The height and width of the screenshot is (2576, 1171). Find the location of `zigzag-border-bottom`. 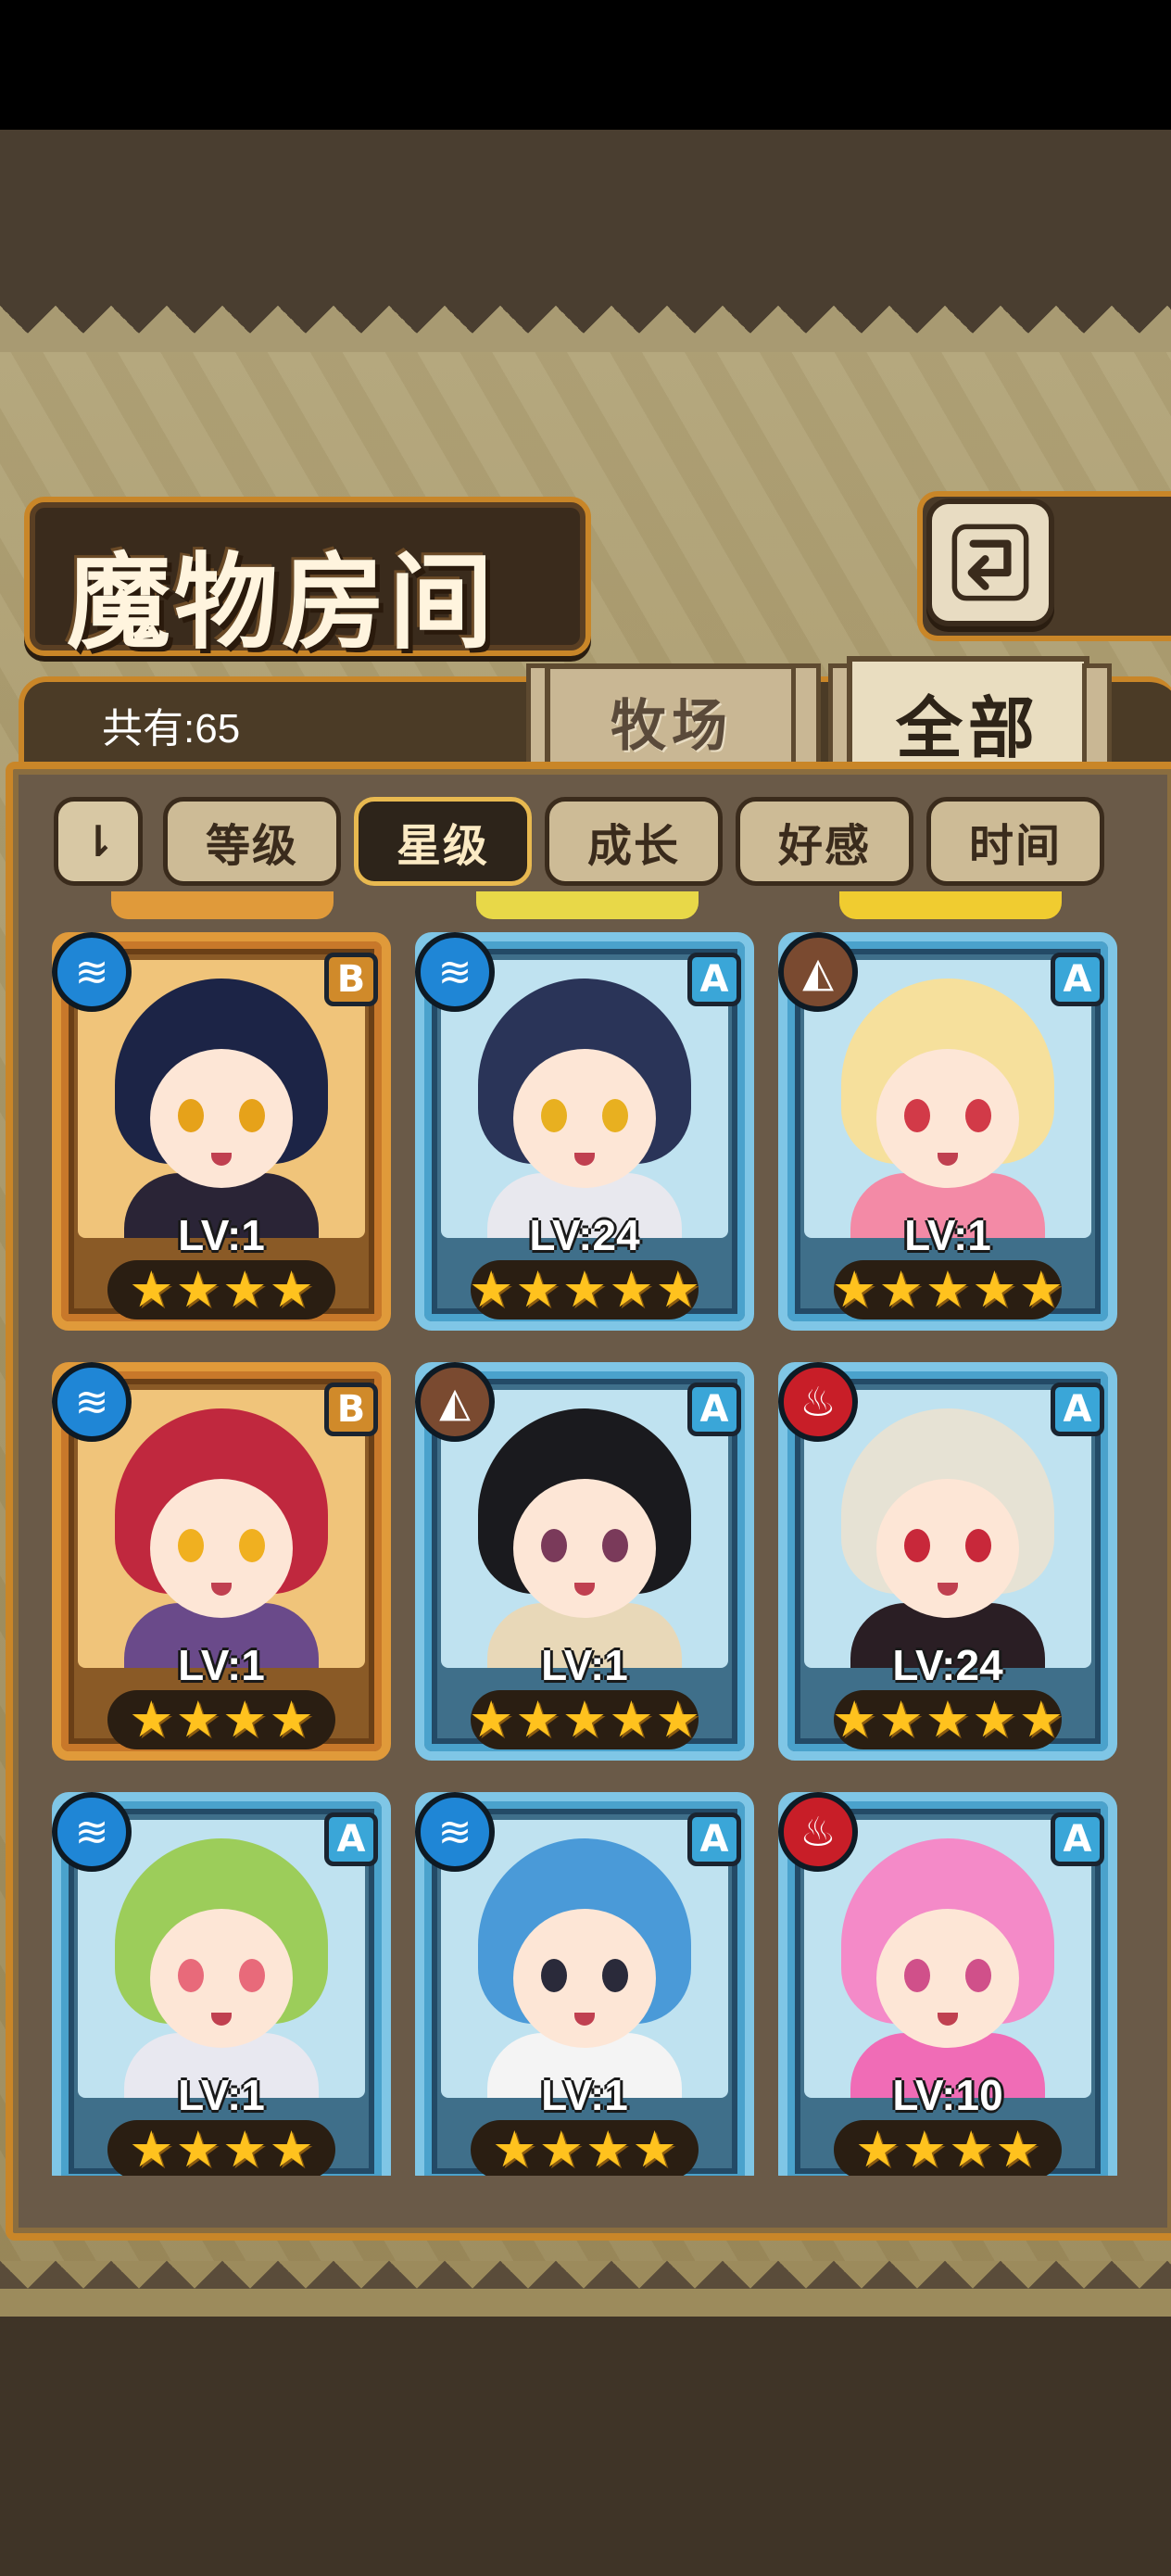

zigzag-border-bottom is located at coordinates (585, 2289).